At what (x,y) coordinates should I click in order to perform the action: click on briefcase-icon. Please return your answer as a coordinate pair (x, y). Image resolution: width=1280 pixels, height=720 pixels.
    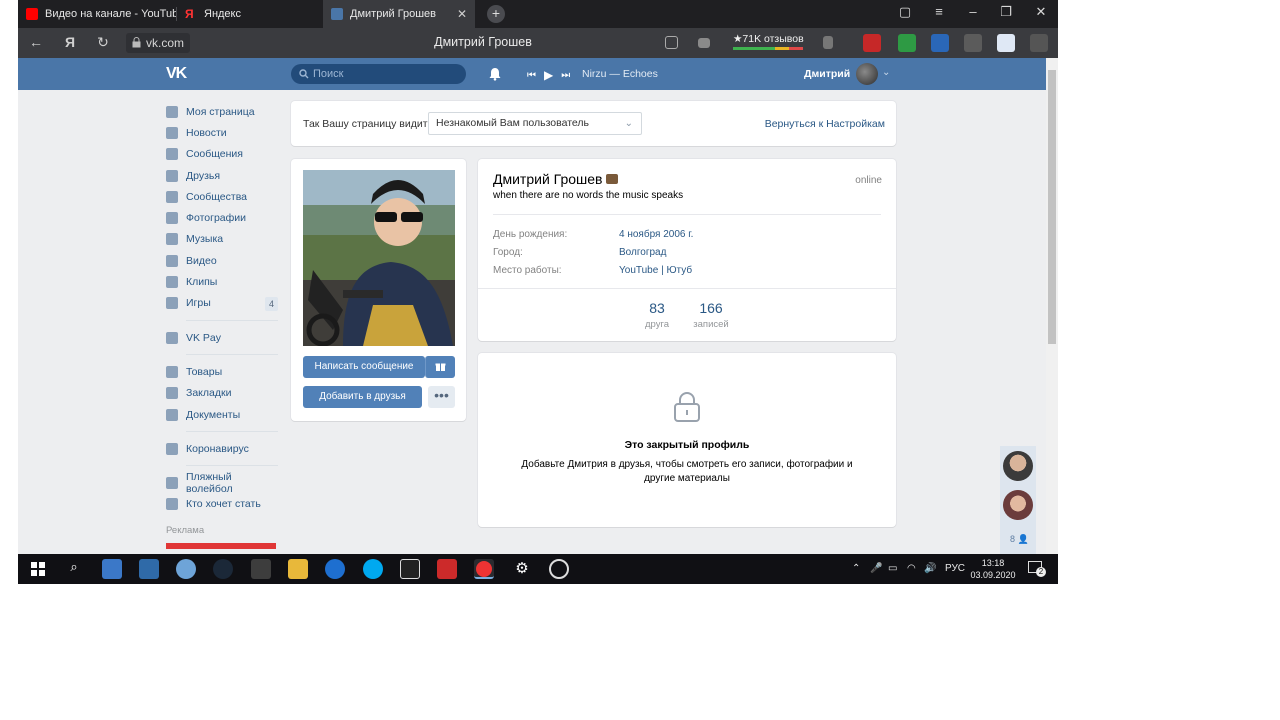
    Looking at the image, I should click on (612, 179).